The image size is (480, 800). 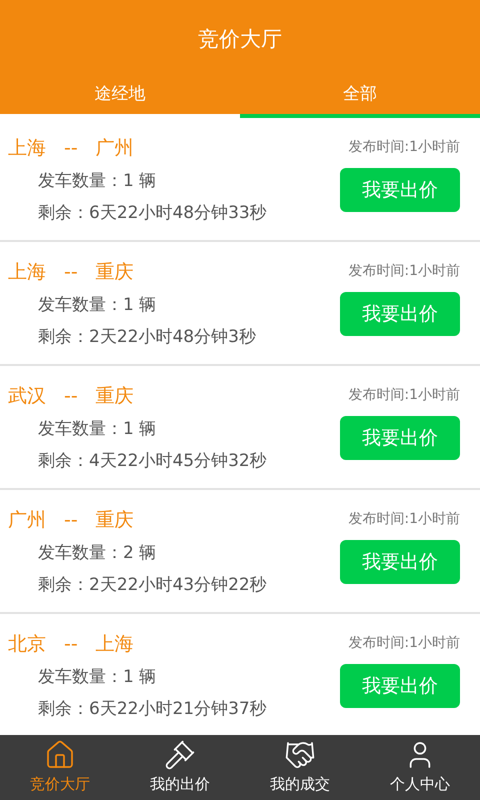 What do you see at coordinates (27, 520) in the screenshot?
I see `origin-city: 广州` at bounding box center [27, 520].